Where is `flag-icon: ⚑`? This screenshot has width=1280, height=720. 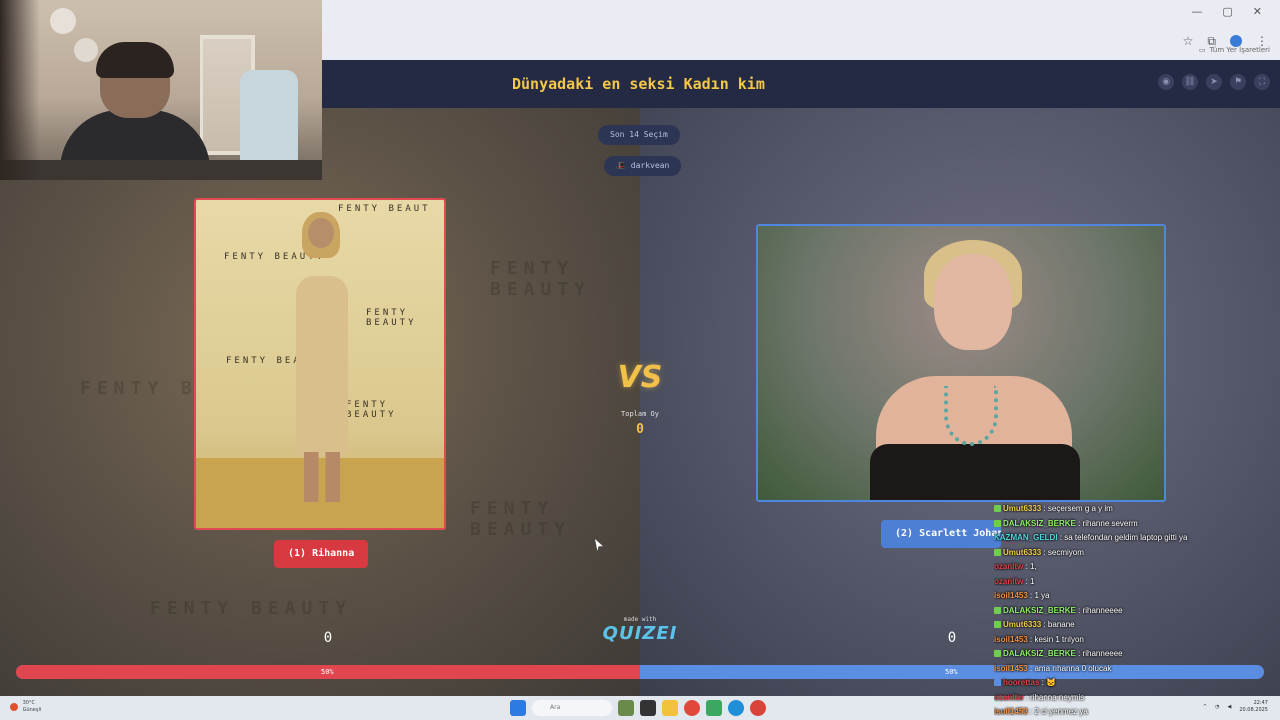 flag-icon: ⚑ is located at coordinates (1238, 82).